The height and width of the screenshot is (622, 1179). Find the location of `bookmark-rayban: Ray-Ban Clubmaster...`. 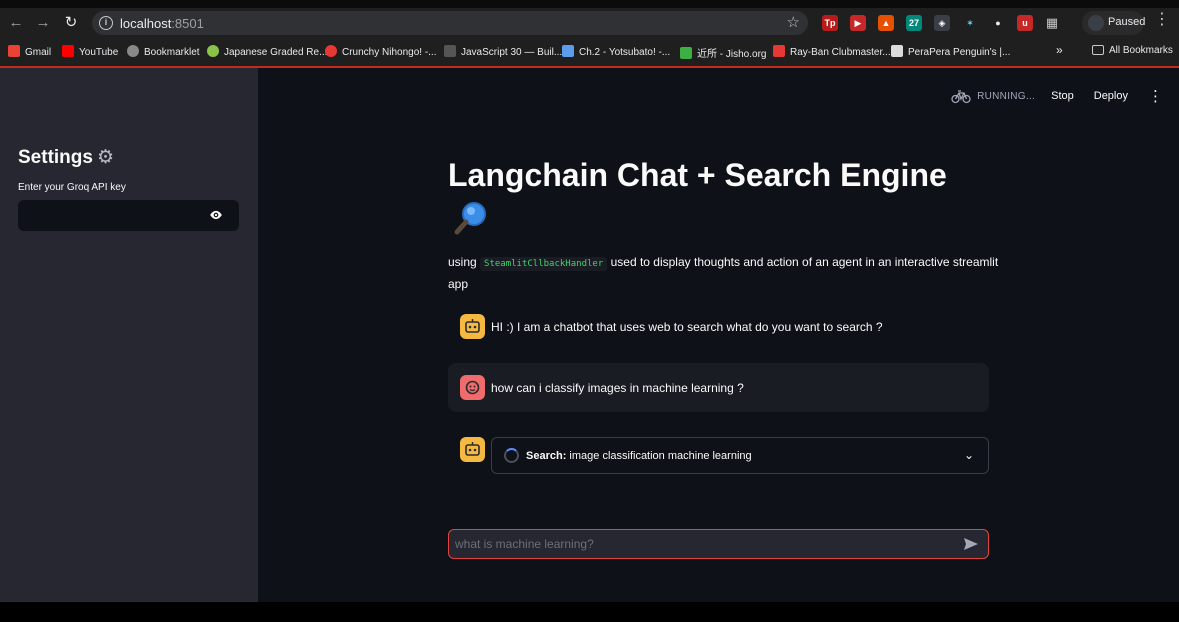

bookmark-rayban: Ray-Ban Clubmaster... is located at coordinates (832, 52).